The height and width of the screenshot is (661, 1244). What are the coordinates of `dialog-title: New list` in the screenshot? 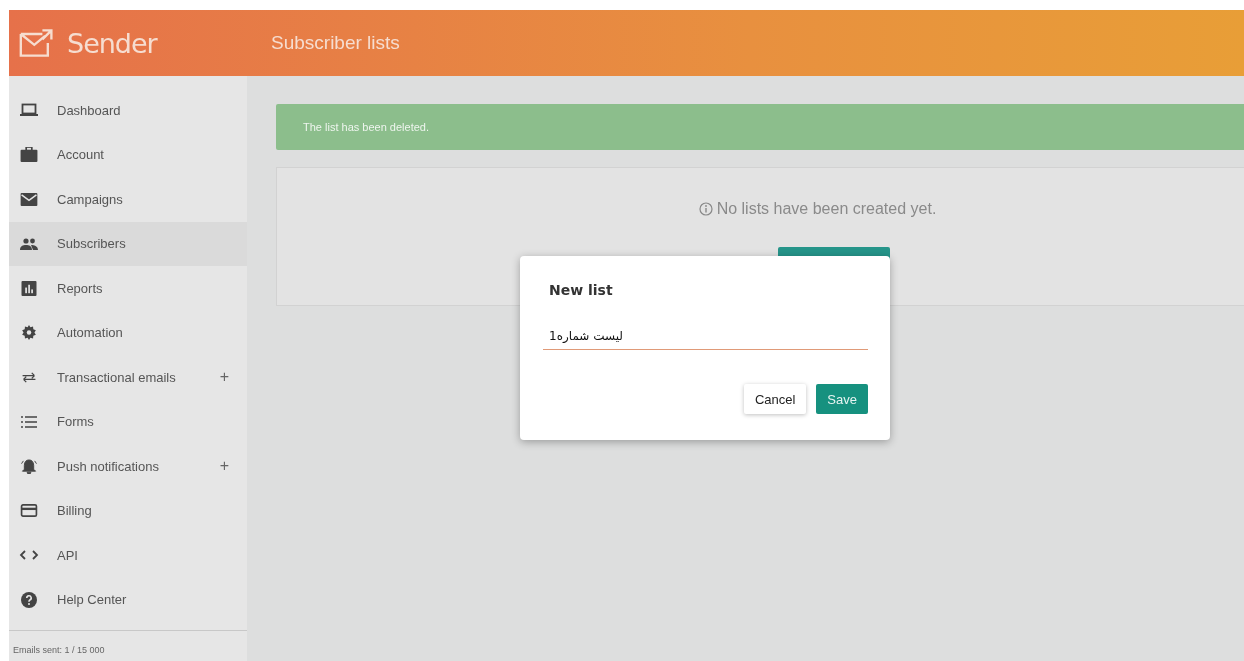 It's located at (581, 290).